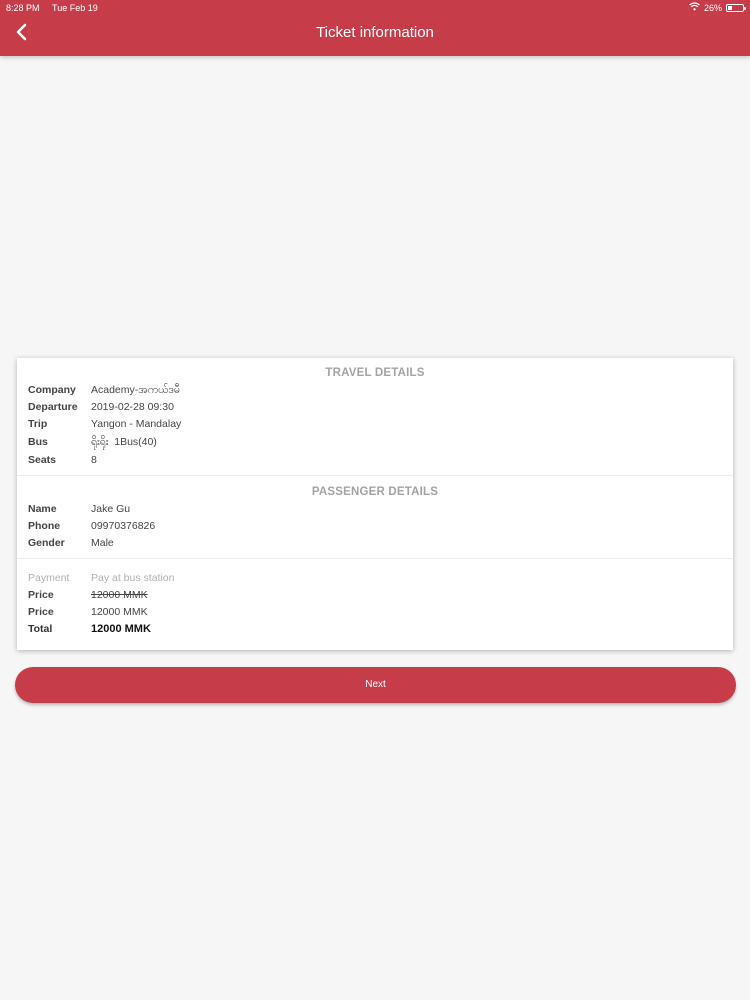 The image size is (750, 1000). I want to click on company-value: Academy-အကယ်ဒမီ, so click(135, 390).